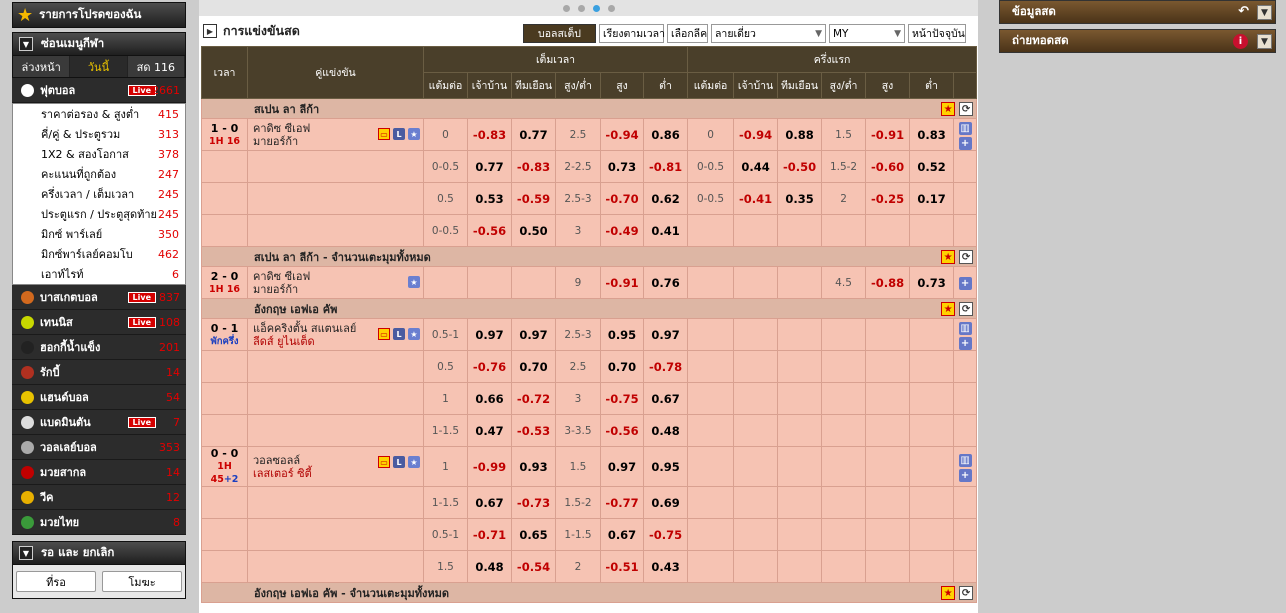 This screenshot has width=1286, height=613. Describe the element at coordinates (756, 198) in the screenshot. I see `odds-cell: -0.41` at that location.